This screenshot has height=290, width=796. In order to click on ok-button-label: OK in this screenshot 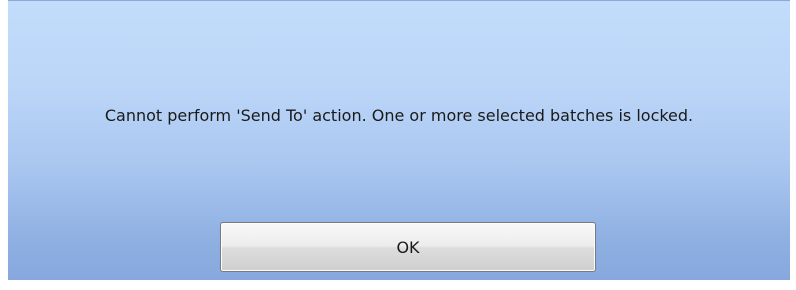, I will do `click(408, 247)`.